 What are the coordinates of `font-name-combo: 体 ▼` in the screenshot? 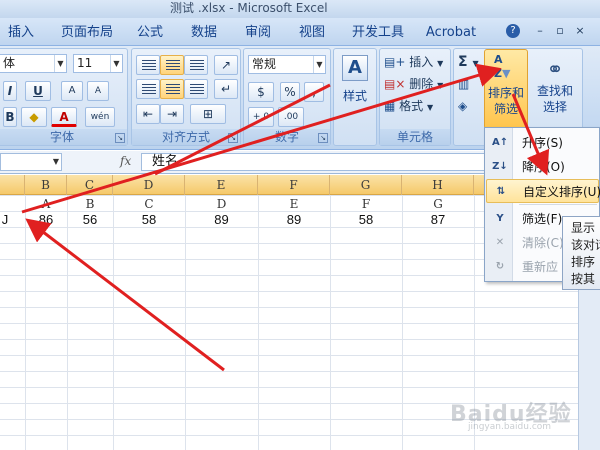 It's located at (33, 63).